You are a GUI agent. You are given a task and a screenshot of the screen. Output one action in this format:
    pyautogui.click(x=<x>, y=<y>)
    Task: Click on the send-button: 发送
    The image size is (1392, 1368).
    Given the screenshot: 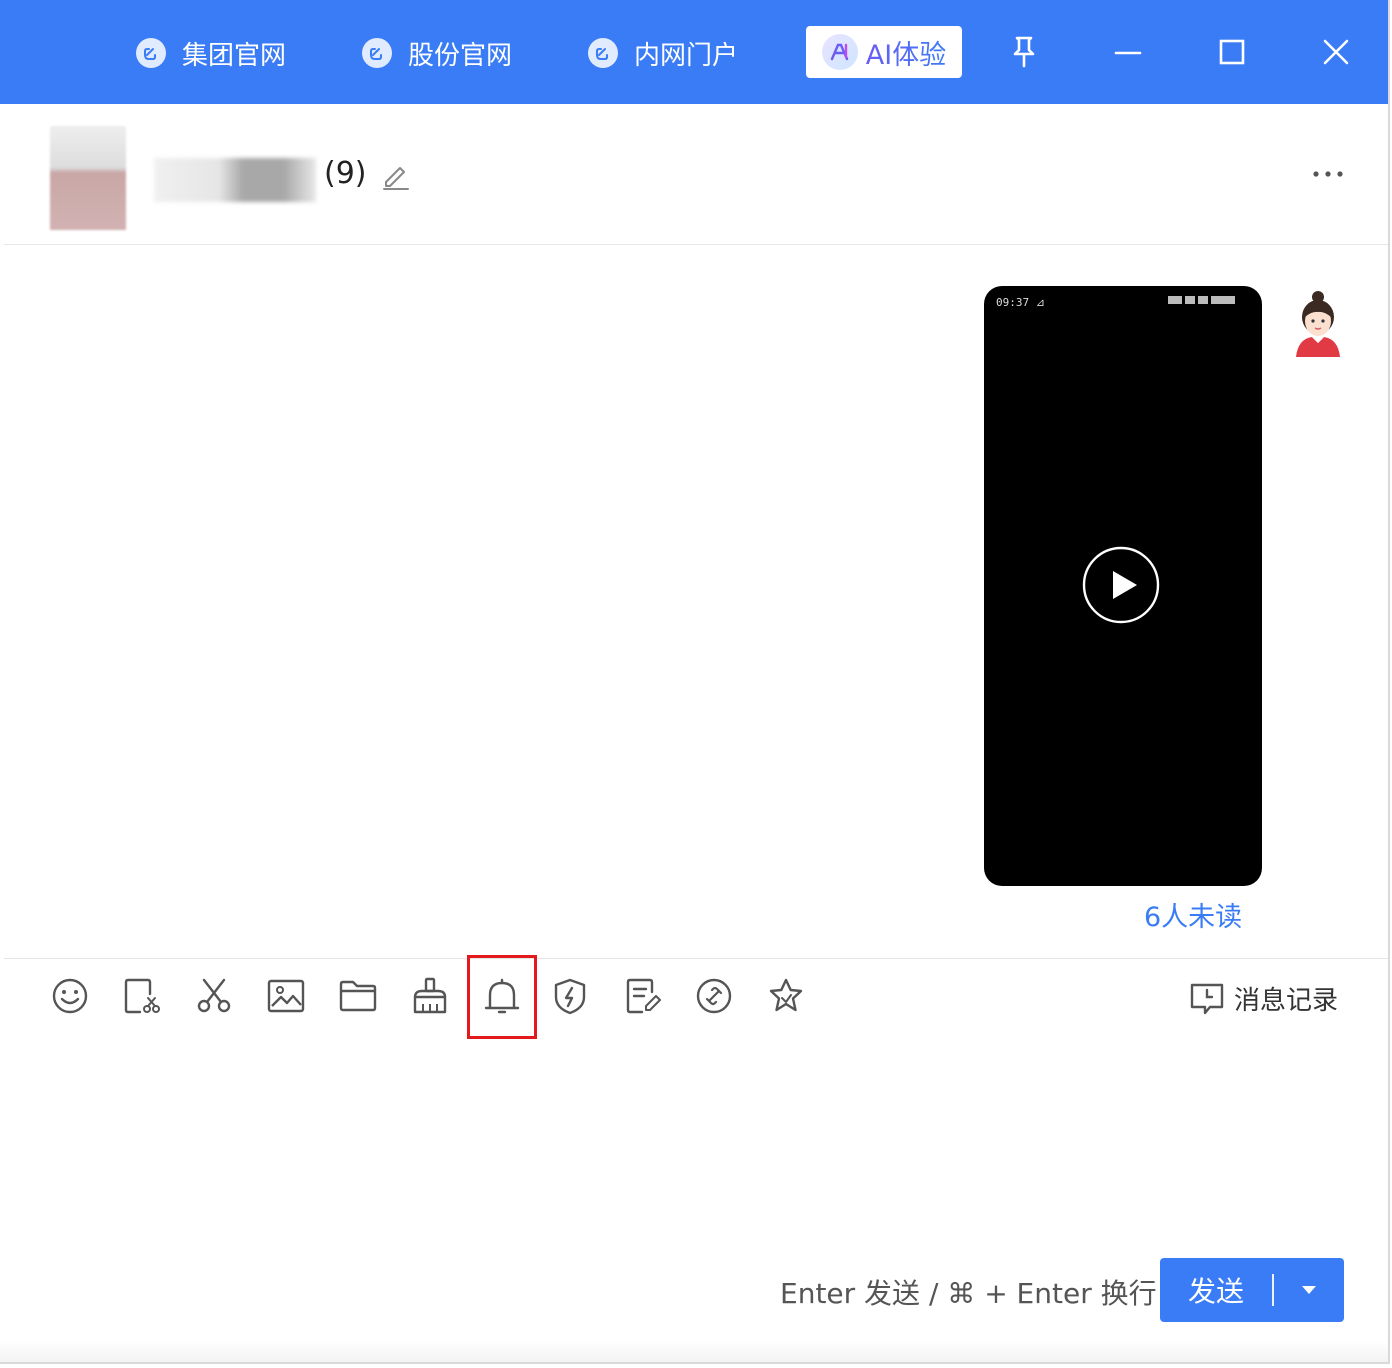 What is the action you would take?
    pyautogui.click(x=1252, y=1290)
    